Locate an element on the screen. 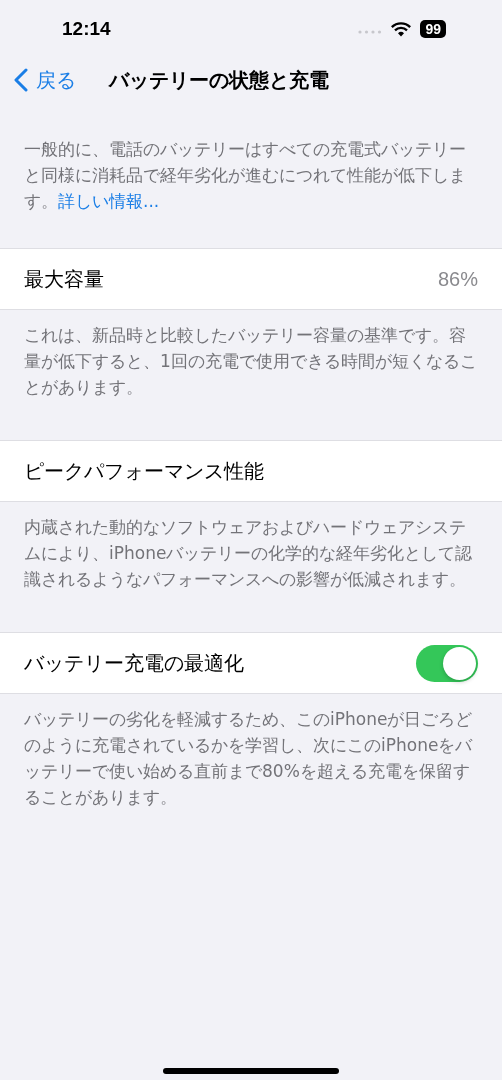  wifi-icon is located at coordinates (401, 29).